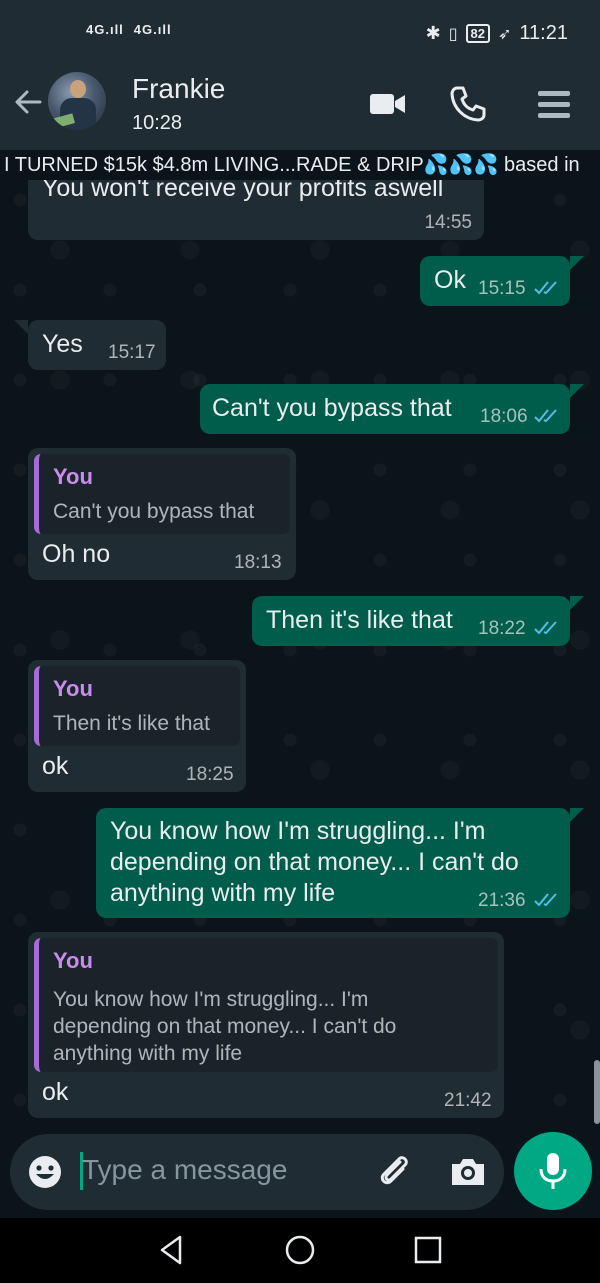  Describe the element at coordinates (154, 511) in the screenshot. I see `quote-text: Can't you bypass that` at that location.